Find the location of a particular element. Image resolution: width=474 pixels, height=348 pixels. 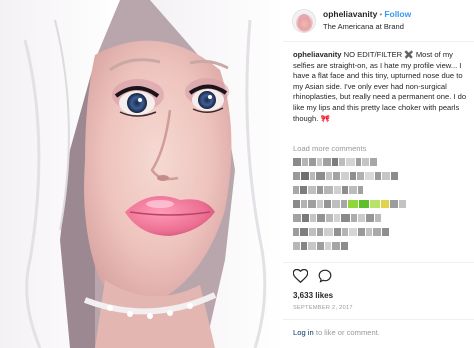

comment-icon is located at coordinates (325, 276).